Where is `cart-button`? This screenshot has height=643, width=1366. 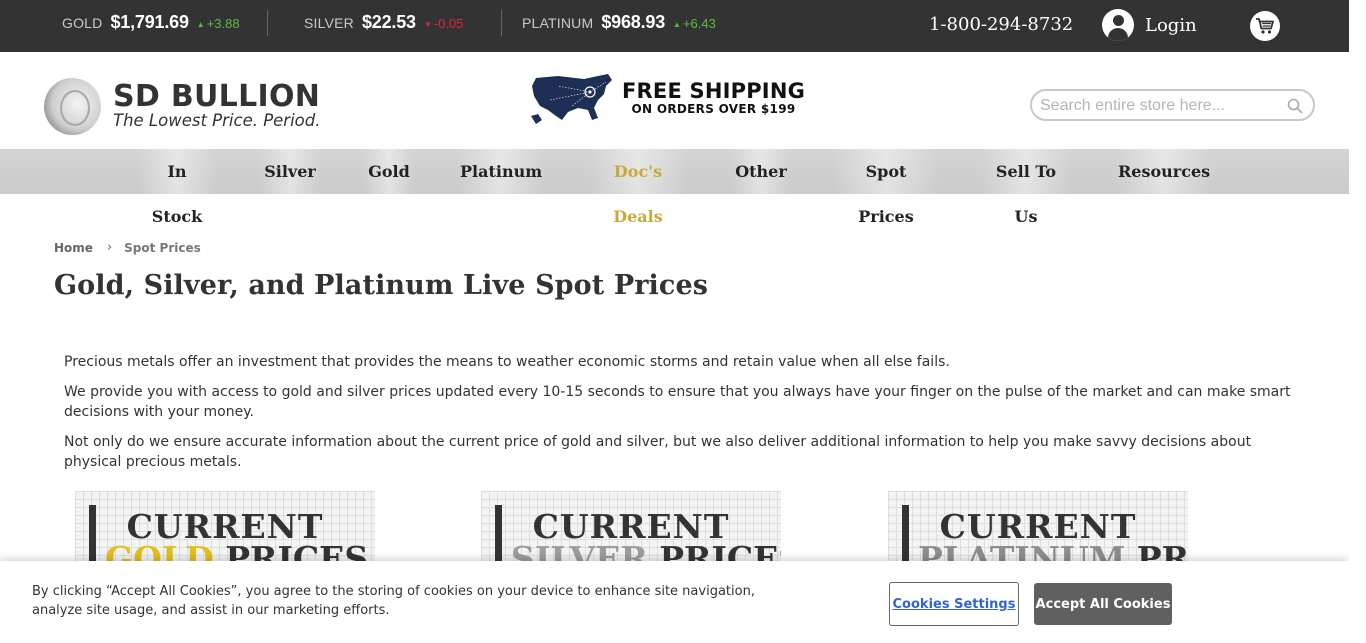
cart-button is located at coordinates (1265, 26).